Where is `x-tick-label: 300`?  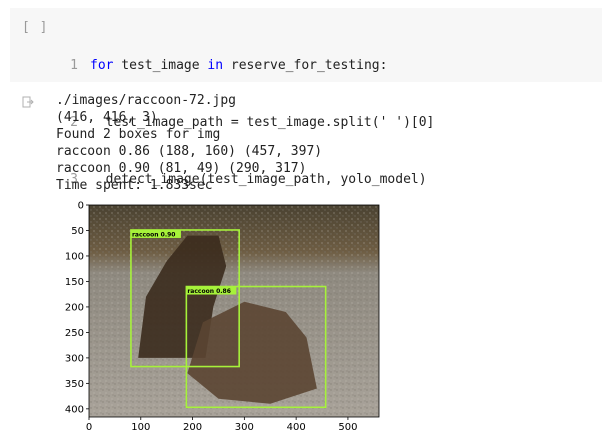
x-tick-label: 300 is located at coordinates (244, 427).